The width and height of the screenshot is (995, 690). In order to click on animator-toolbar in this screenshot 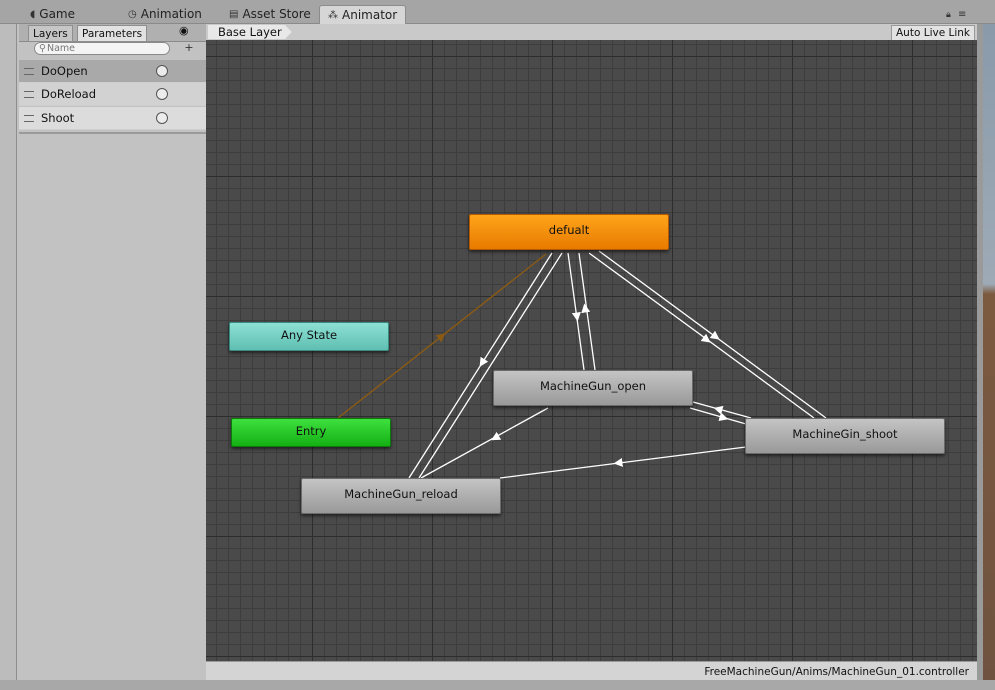, I will do `click(591, 32)`.